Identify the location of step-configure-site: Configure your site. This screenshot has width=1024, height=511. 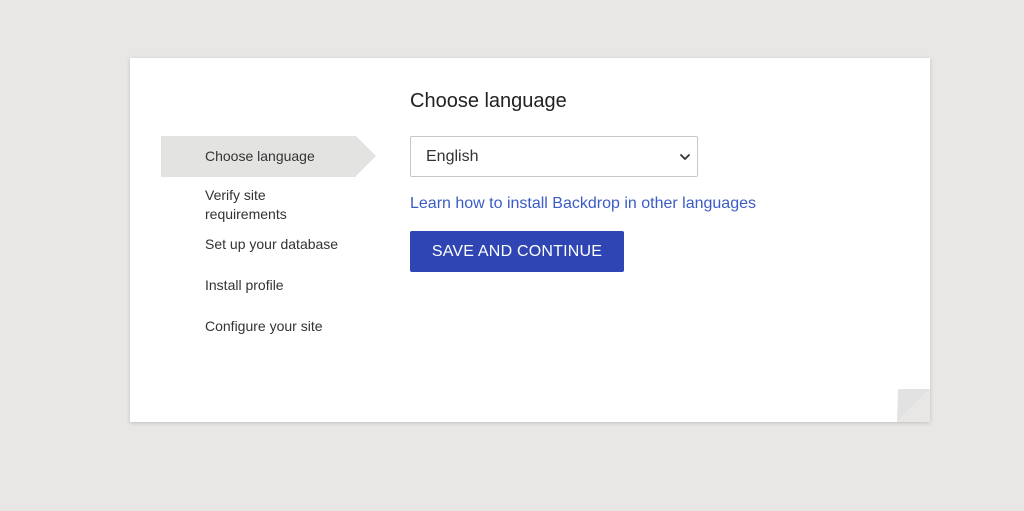
(268, 326).